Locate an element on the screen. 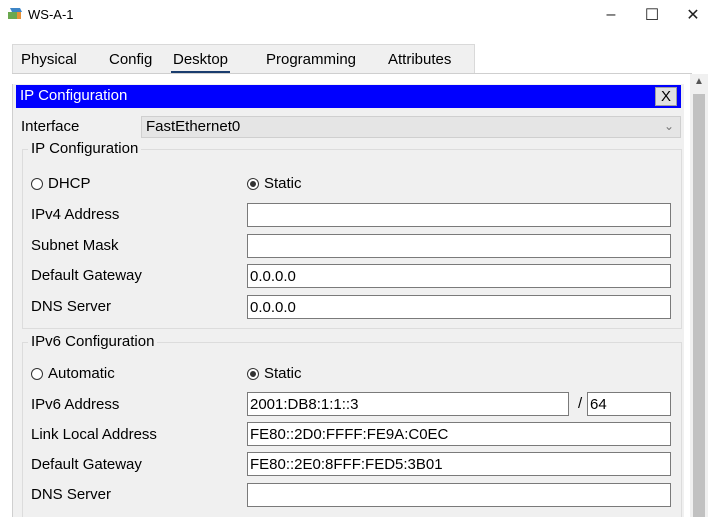 The width and height of the screenshot is (708, 517). interface-select: FastEthernet0 ⌄ is located at coordinates (411, 127).